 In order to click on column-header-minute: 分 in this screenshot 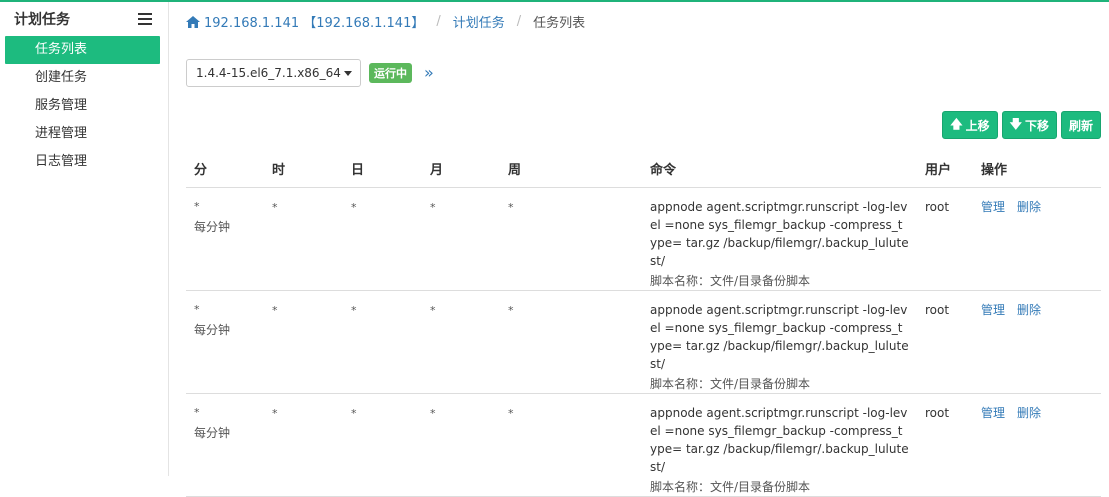, I will do `click(225, 169)`.